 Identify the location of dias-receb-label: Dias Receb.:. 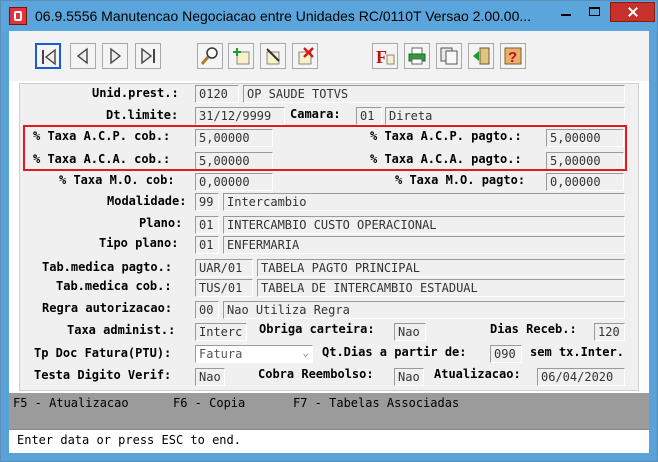
(533, 329).